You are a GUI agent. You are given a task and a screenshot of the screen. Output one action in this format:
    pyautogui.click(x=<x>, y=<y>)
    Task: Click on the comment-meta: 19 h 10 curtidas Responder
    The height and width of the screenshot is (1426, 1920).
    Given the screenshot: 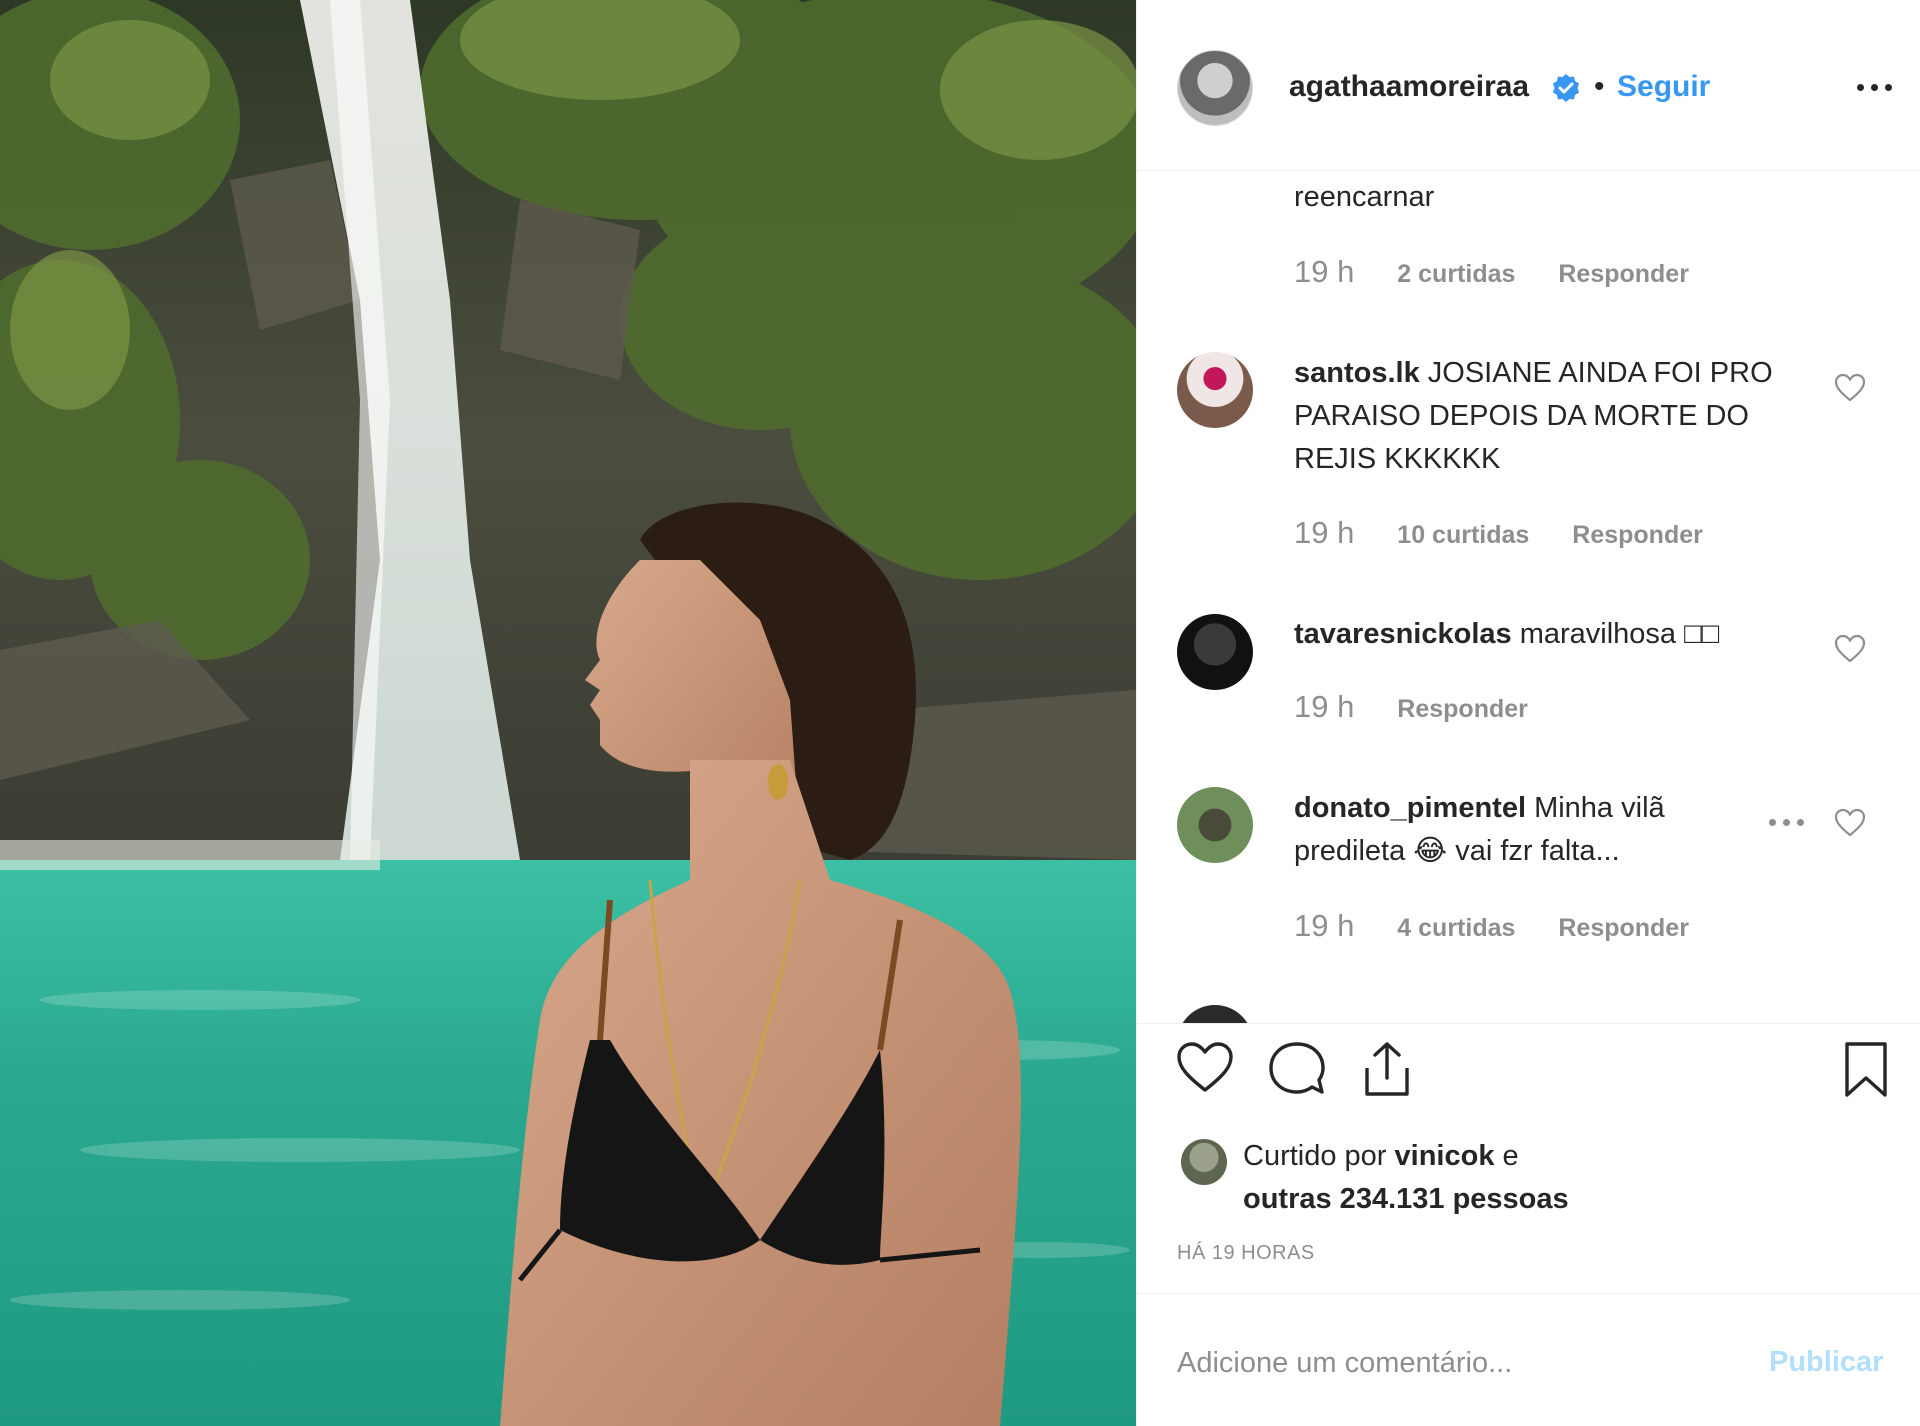 What is the action you would take?
    pyautogui.click(x=1516, y=533)
    